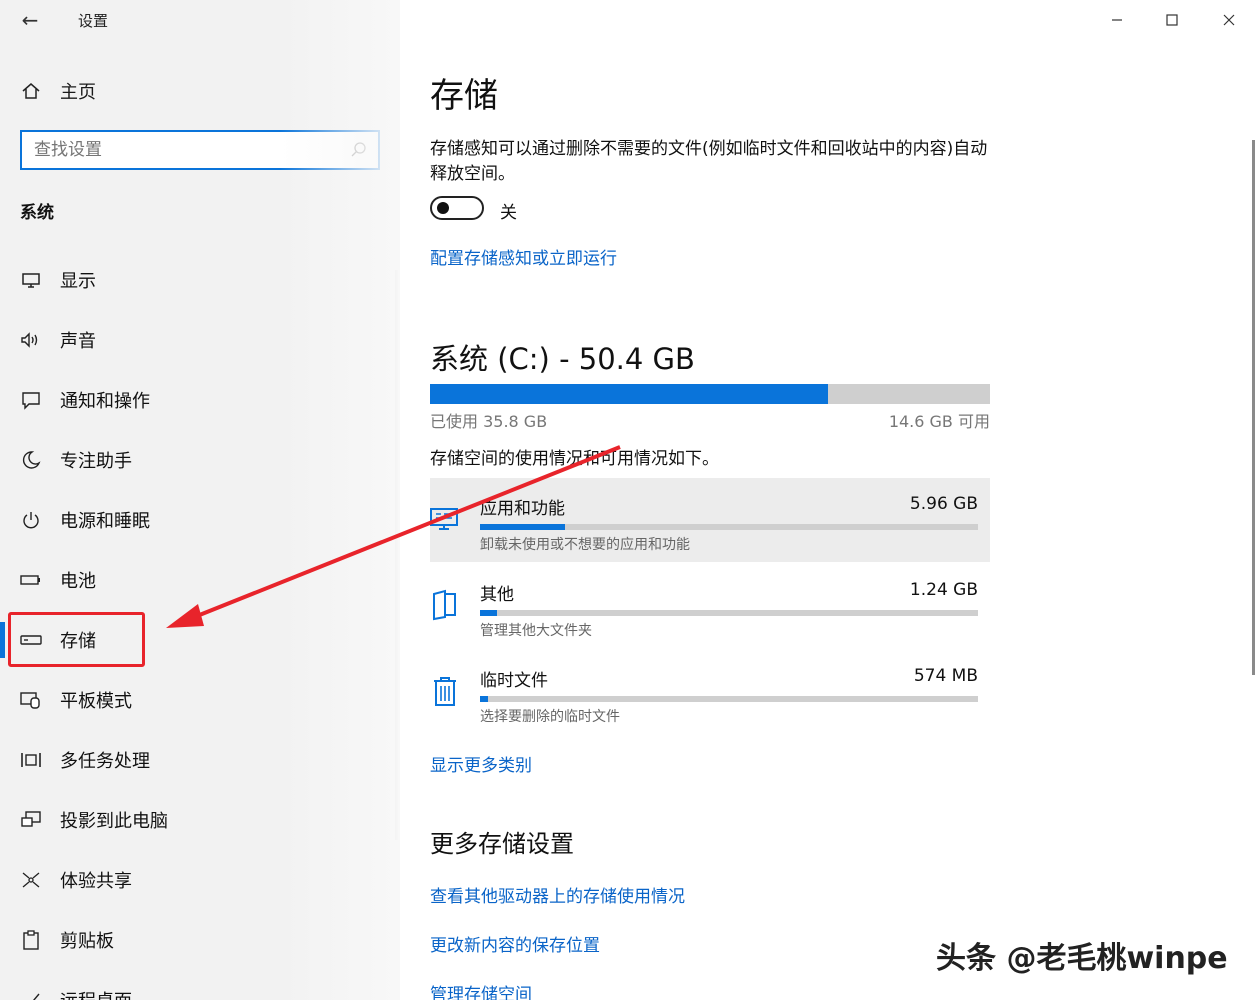  I want to click on display-icon, so click(31, 280).